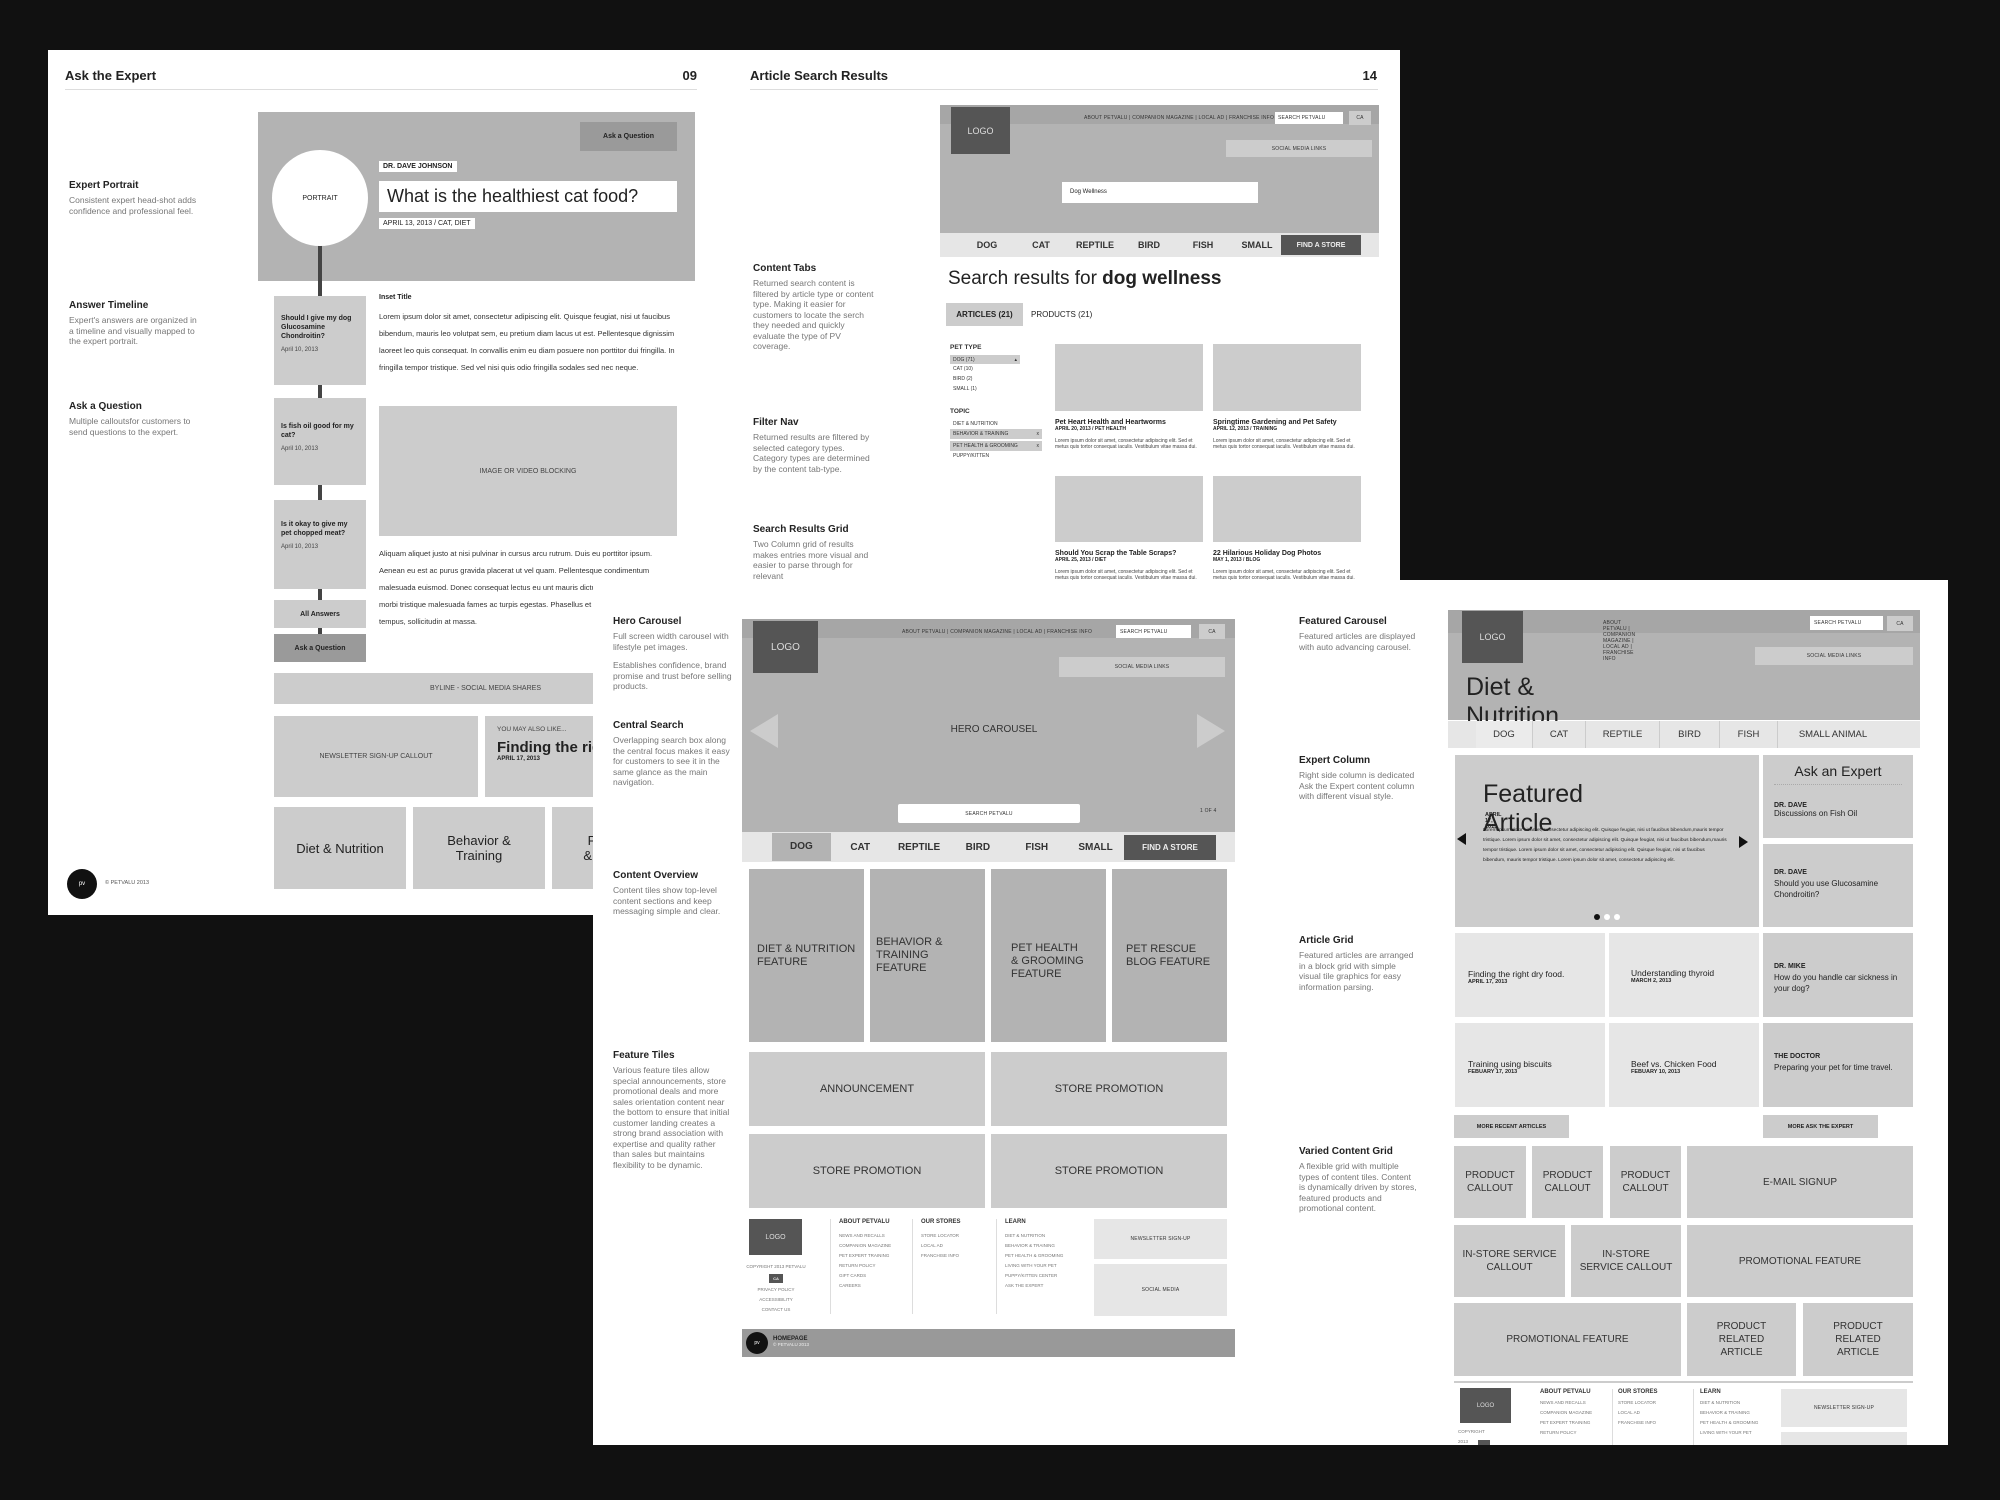 The height and width of the screenshot is (1500, 2000). I want to click on footer-link: LIVING WITH YOUR PET, so click(1736, 1433).